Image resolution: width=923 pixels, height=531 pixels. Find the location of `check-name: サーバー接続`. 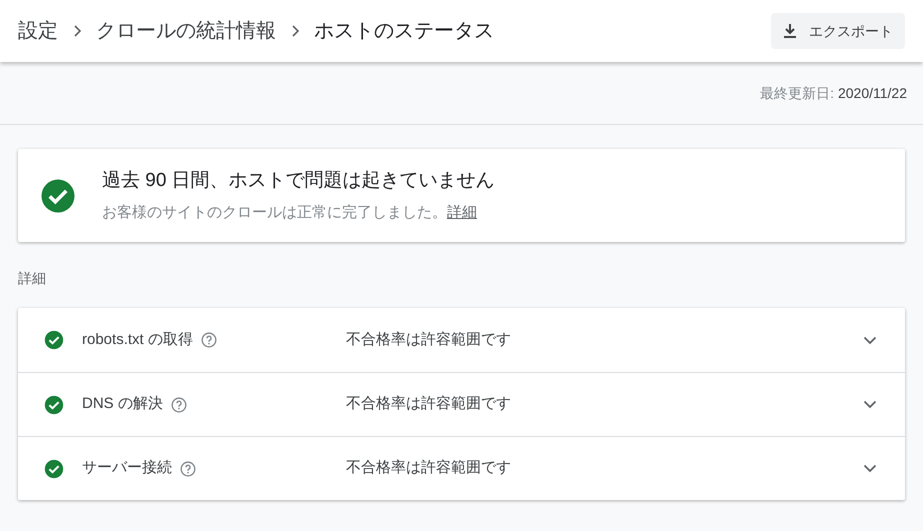

check-name: サーバー接続 is located at coordinates (127, 468).